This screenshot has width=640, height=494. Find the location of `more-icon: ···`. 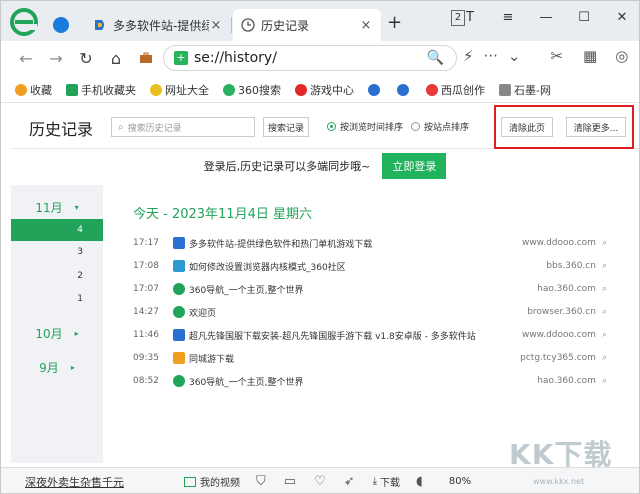

more-icon: ··· is located at coordinates (491, 56).